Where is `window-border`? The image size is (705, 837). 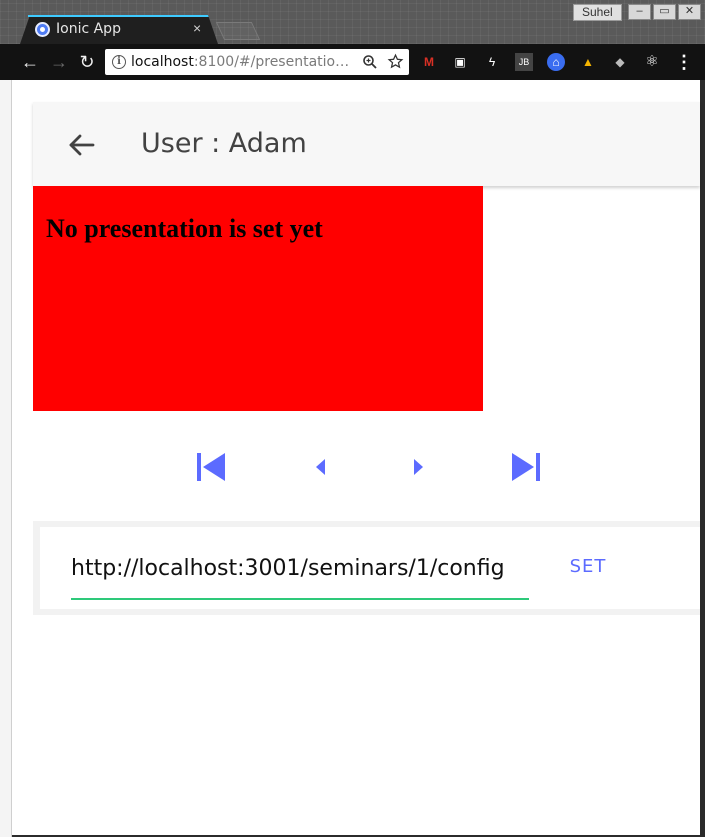 window-border is located at coordinates (702, 458).